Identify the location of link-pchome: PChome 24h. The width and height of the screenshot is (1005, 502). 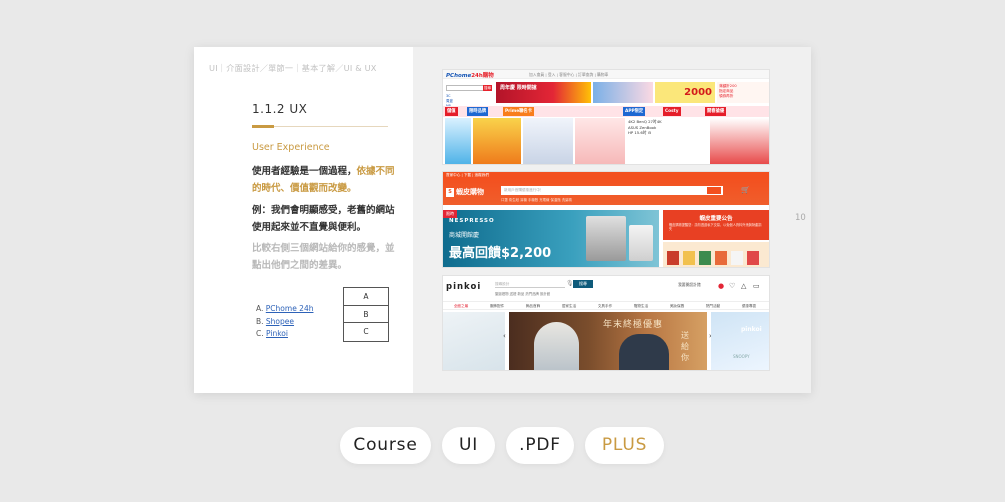
(290, 308).